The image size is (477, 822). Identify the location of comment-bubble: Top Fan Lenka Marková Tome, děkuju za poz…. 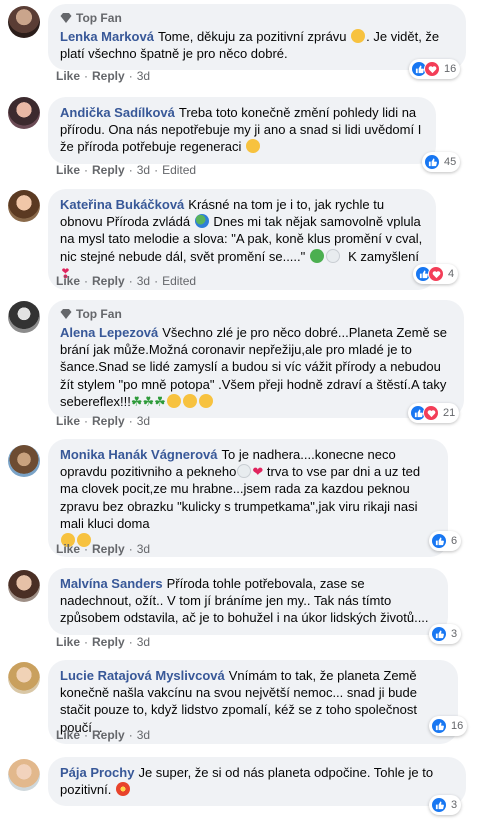
(257, 37).